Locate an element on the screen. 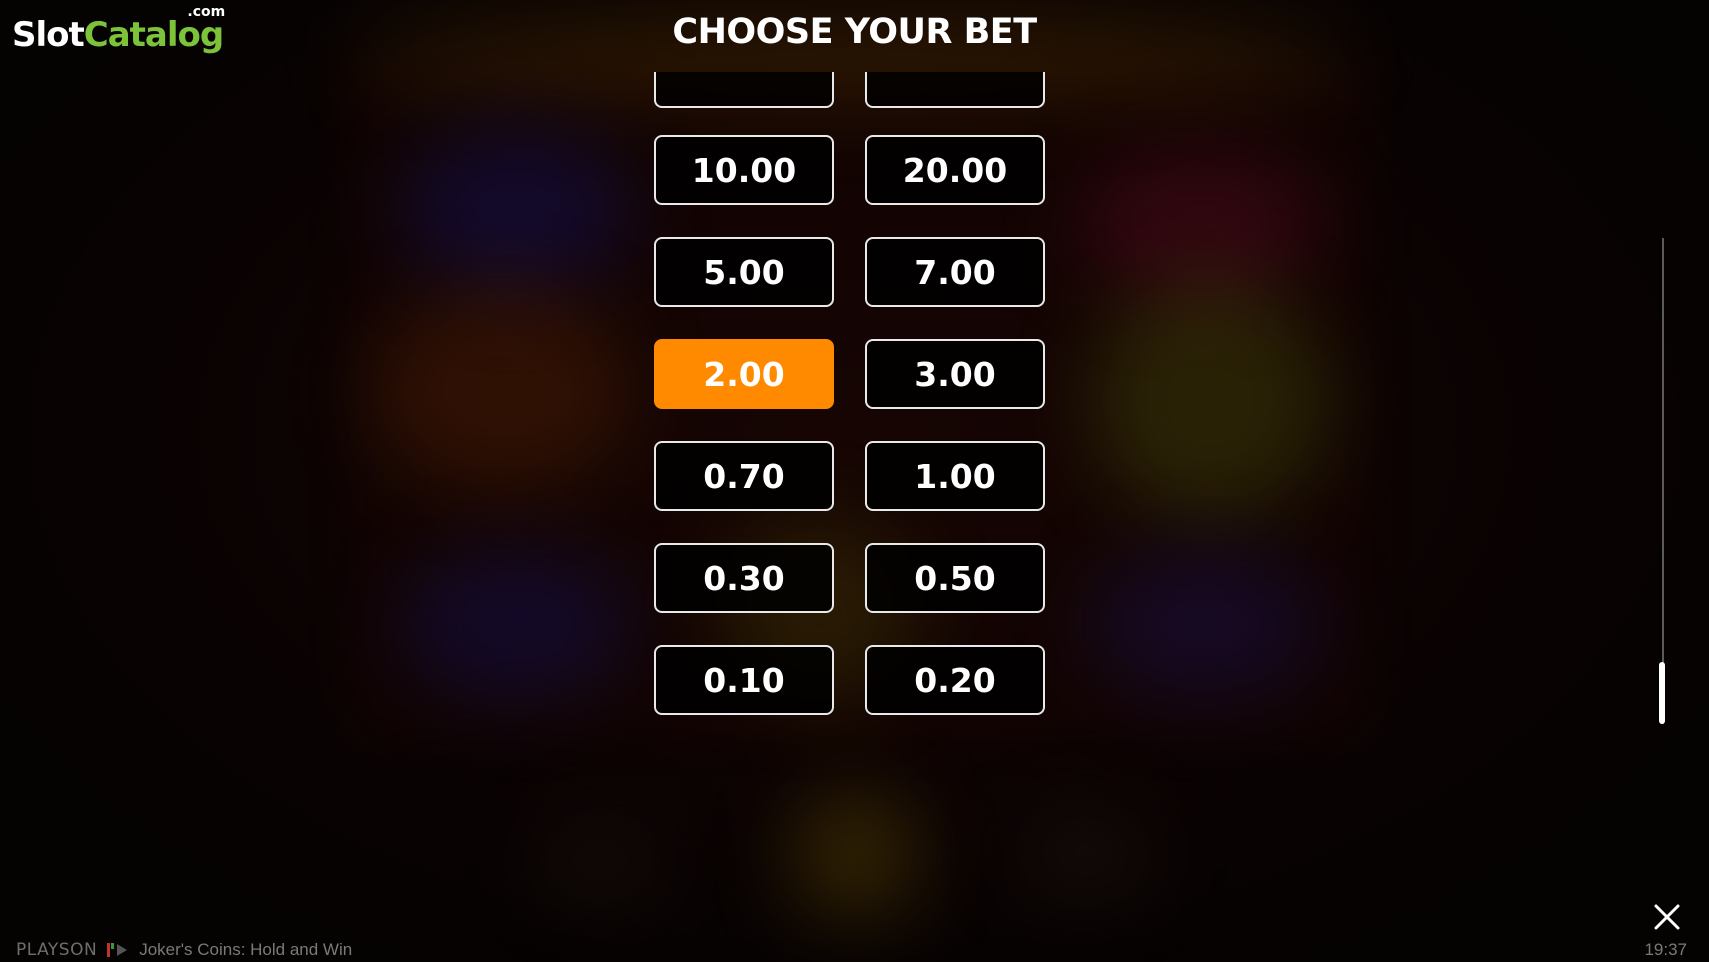  bet-button: 0.50 is located at coordinates (955, 578).